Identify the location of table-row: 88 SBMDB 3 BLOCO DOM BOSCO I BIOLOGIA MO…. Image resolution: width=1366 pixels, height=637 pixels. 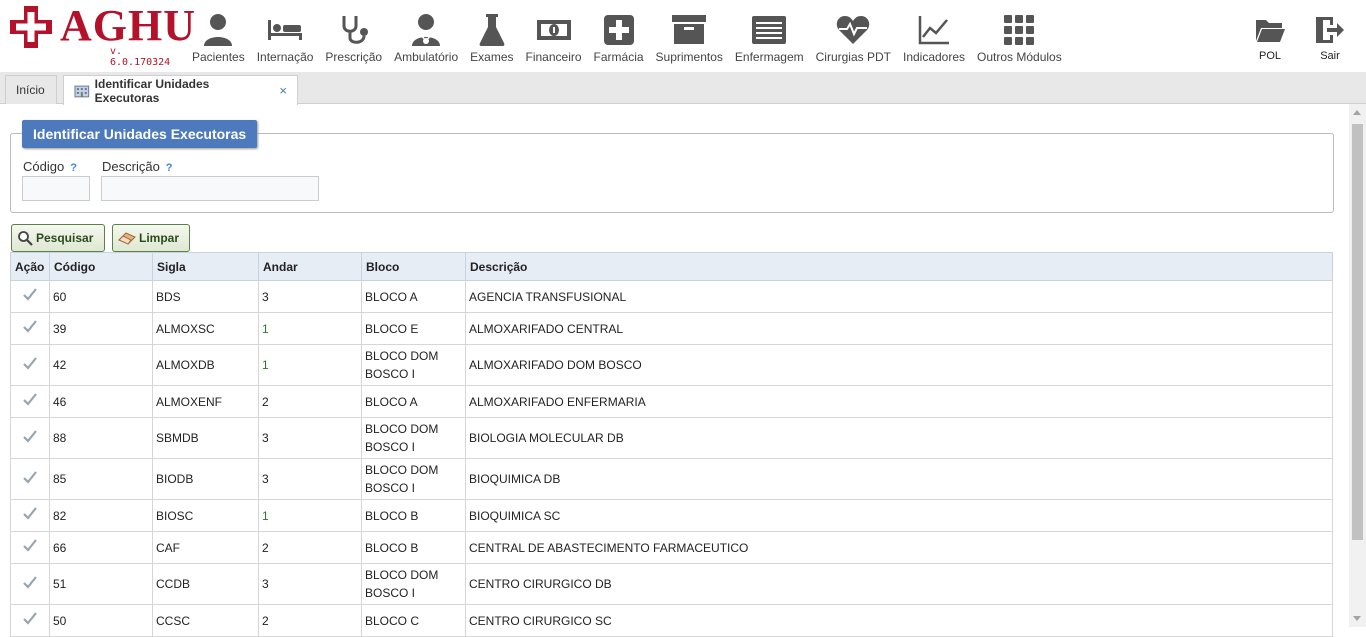
(671, 438).